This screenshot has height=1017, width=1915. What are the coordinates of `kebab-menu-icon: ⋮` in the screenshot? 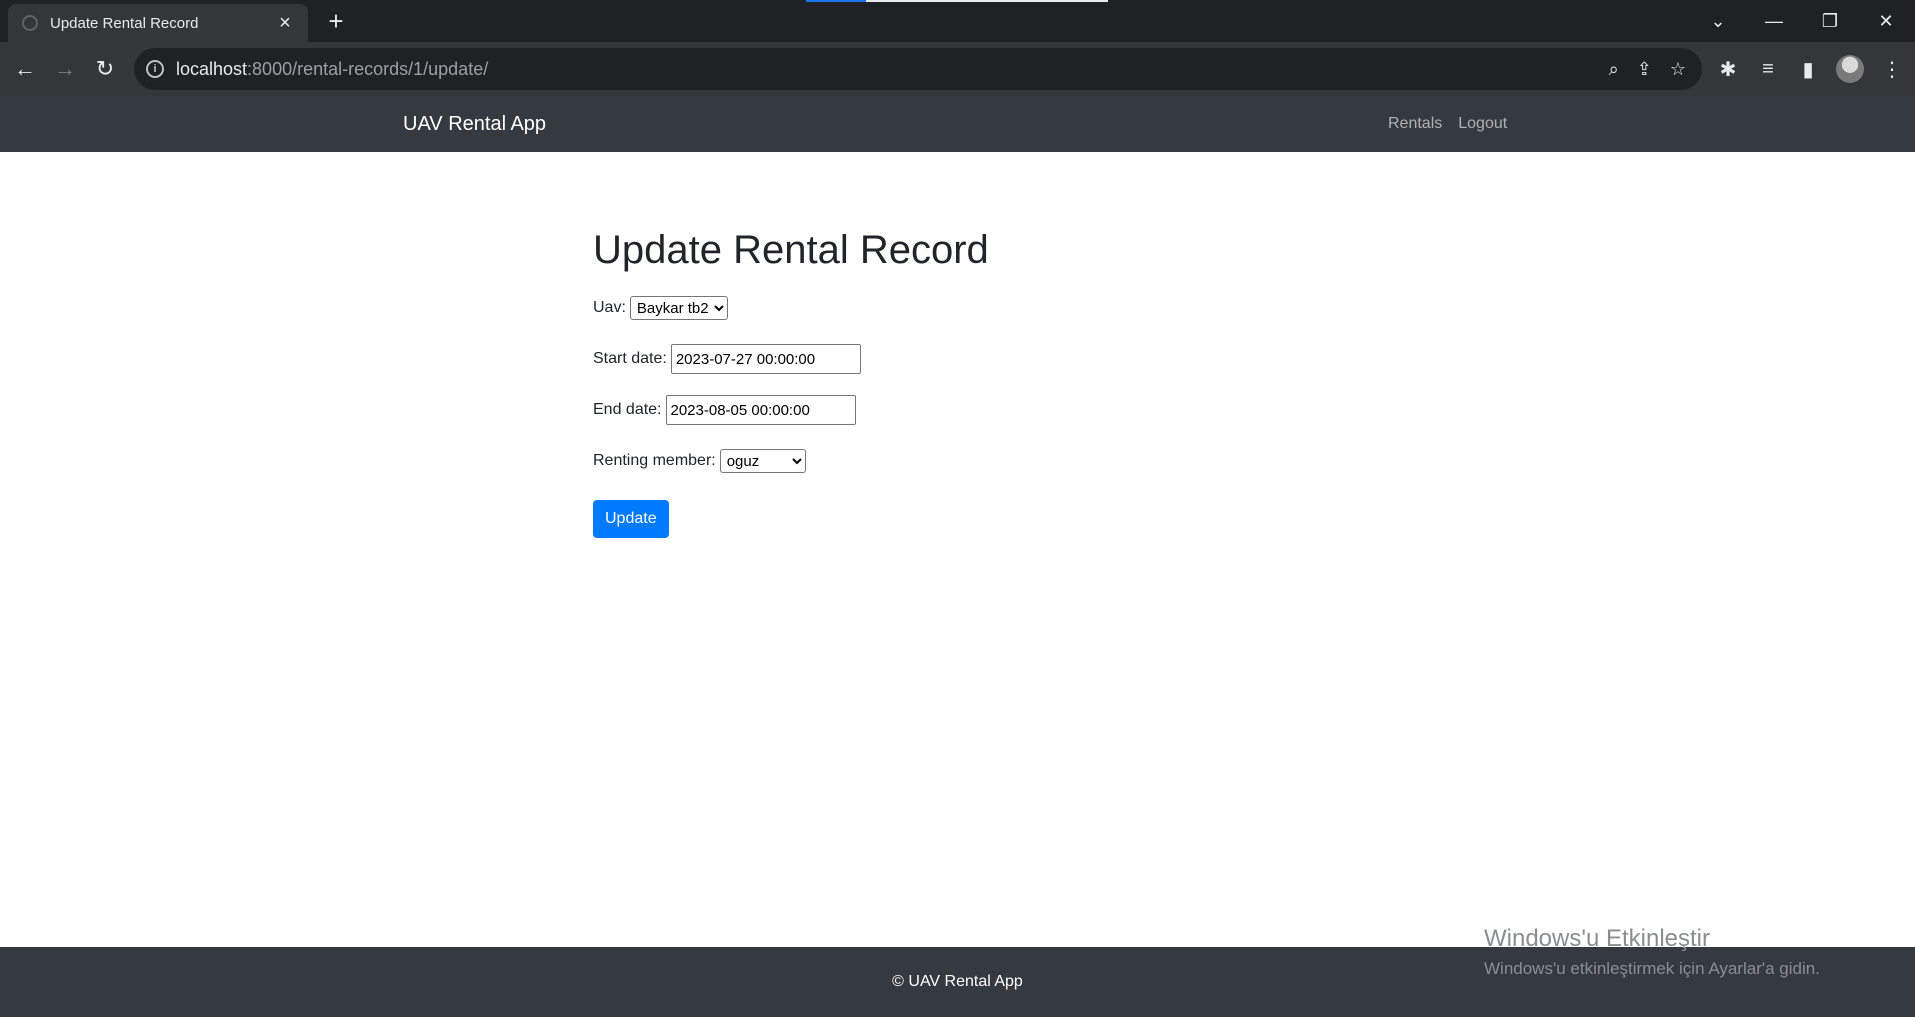 It's located at (1892, 69).